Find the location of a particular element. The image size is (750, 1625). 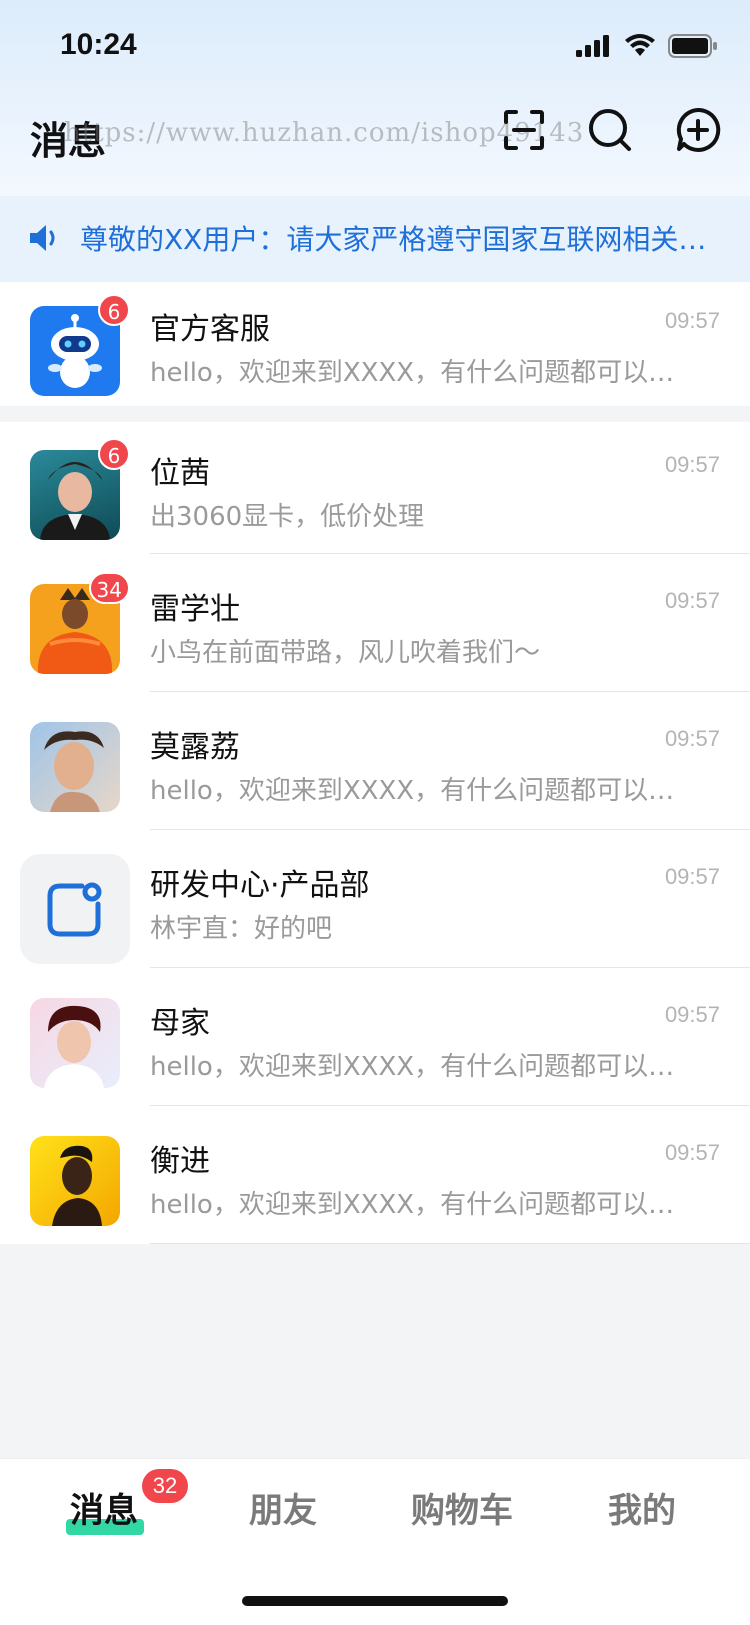

tab-messages-badge: 32 is located at coordinates (165, 1486).